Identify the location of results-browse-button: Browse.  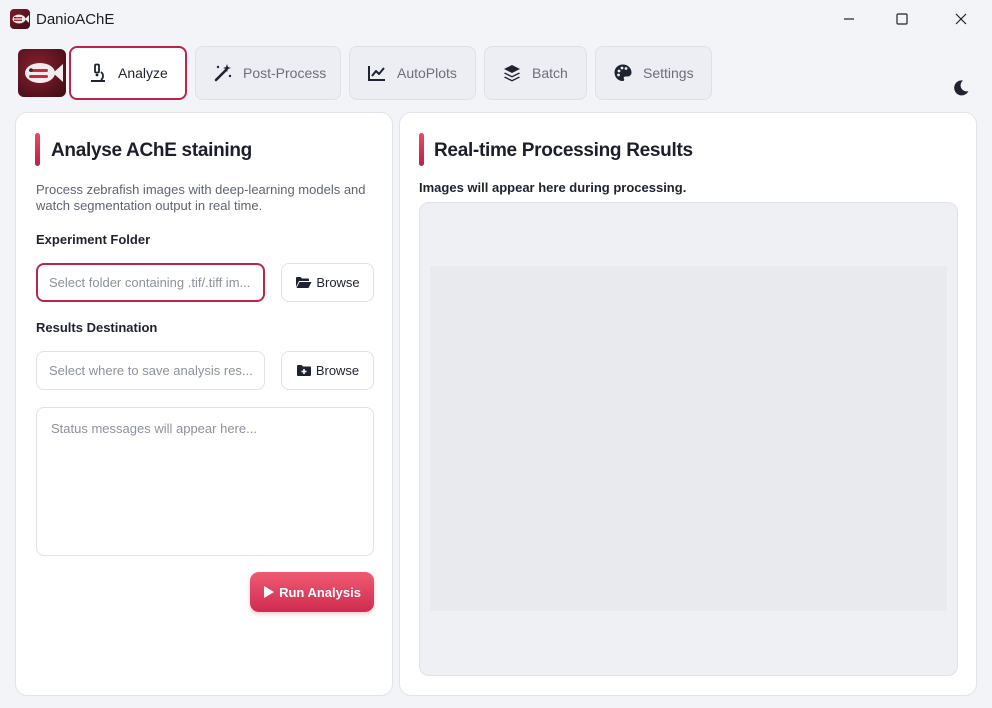
(327, 370).